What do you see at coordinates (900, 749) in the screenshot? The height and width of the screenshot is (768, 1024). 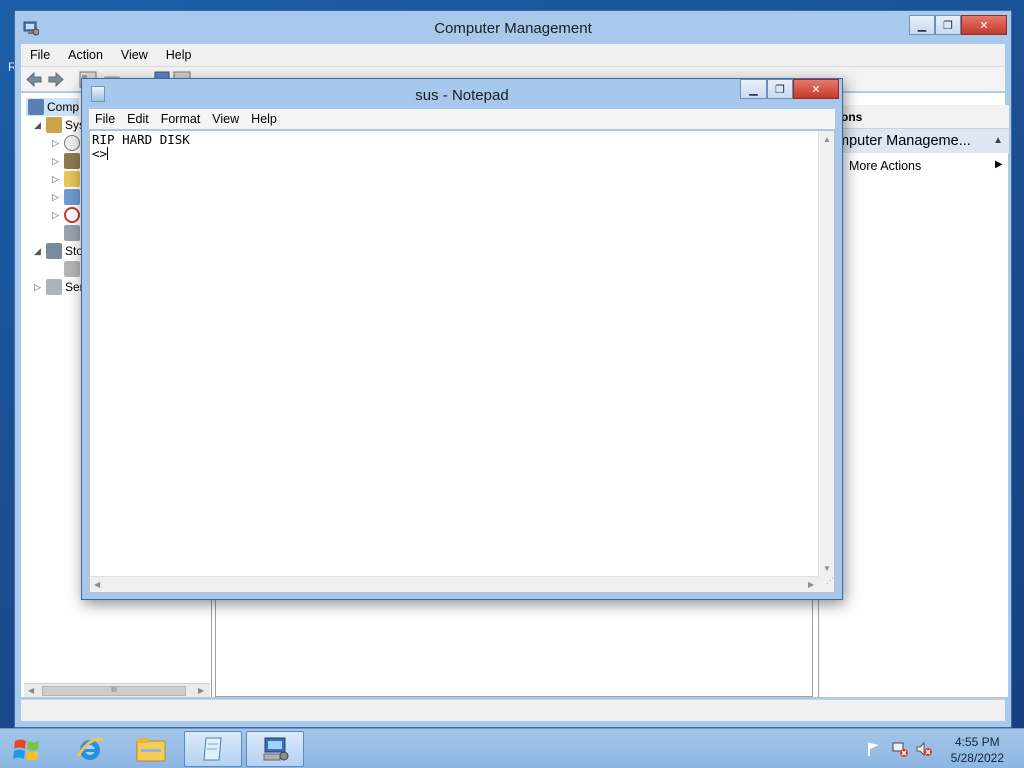 I see `network-disconnected-icon` at bounding box center [900, 749].